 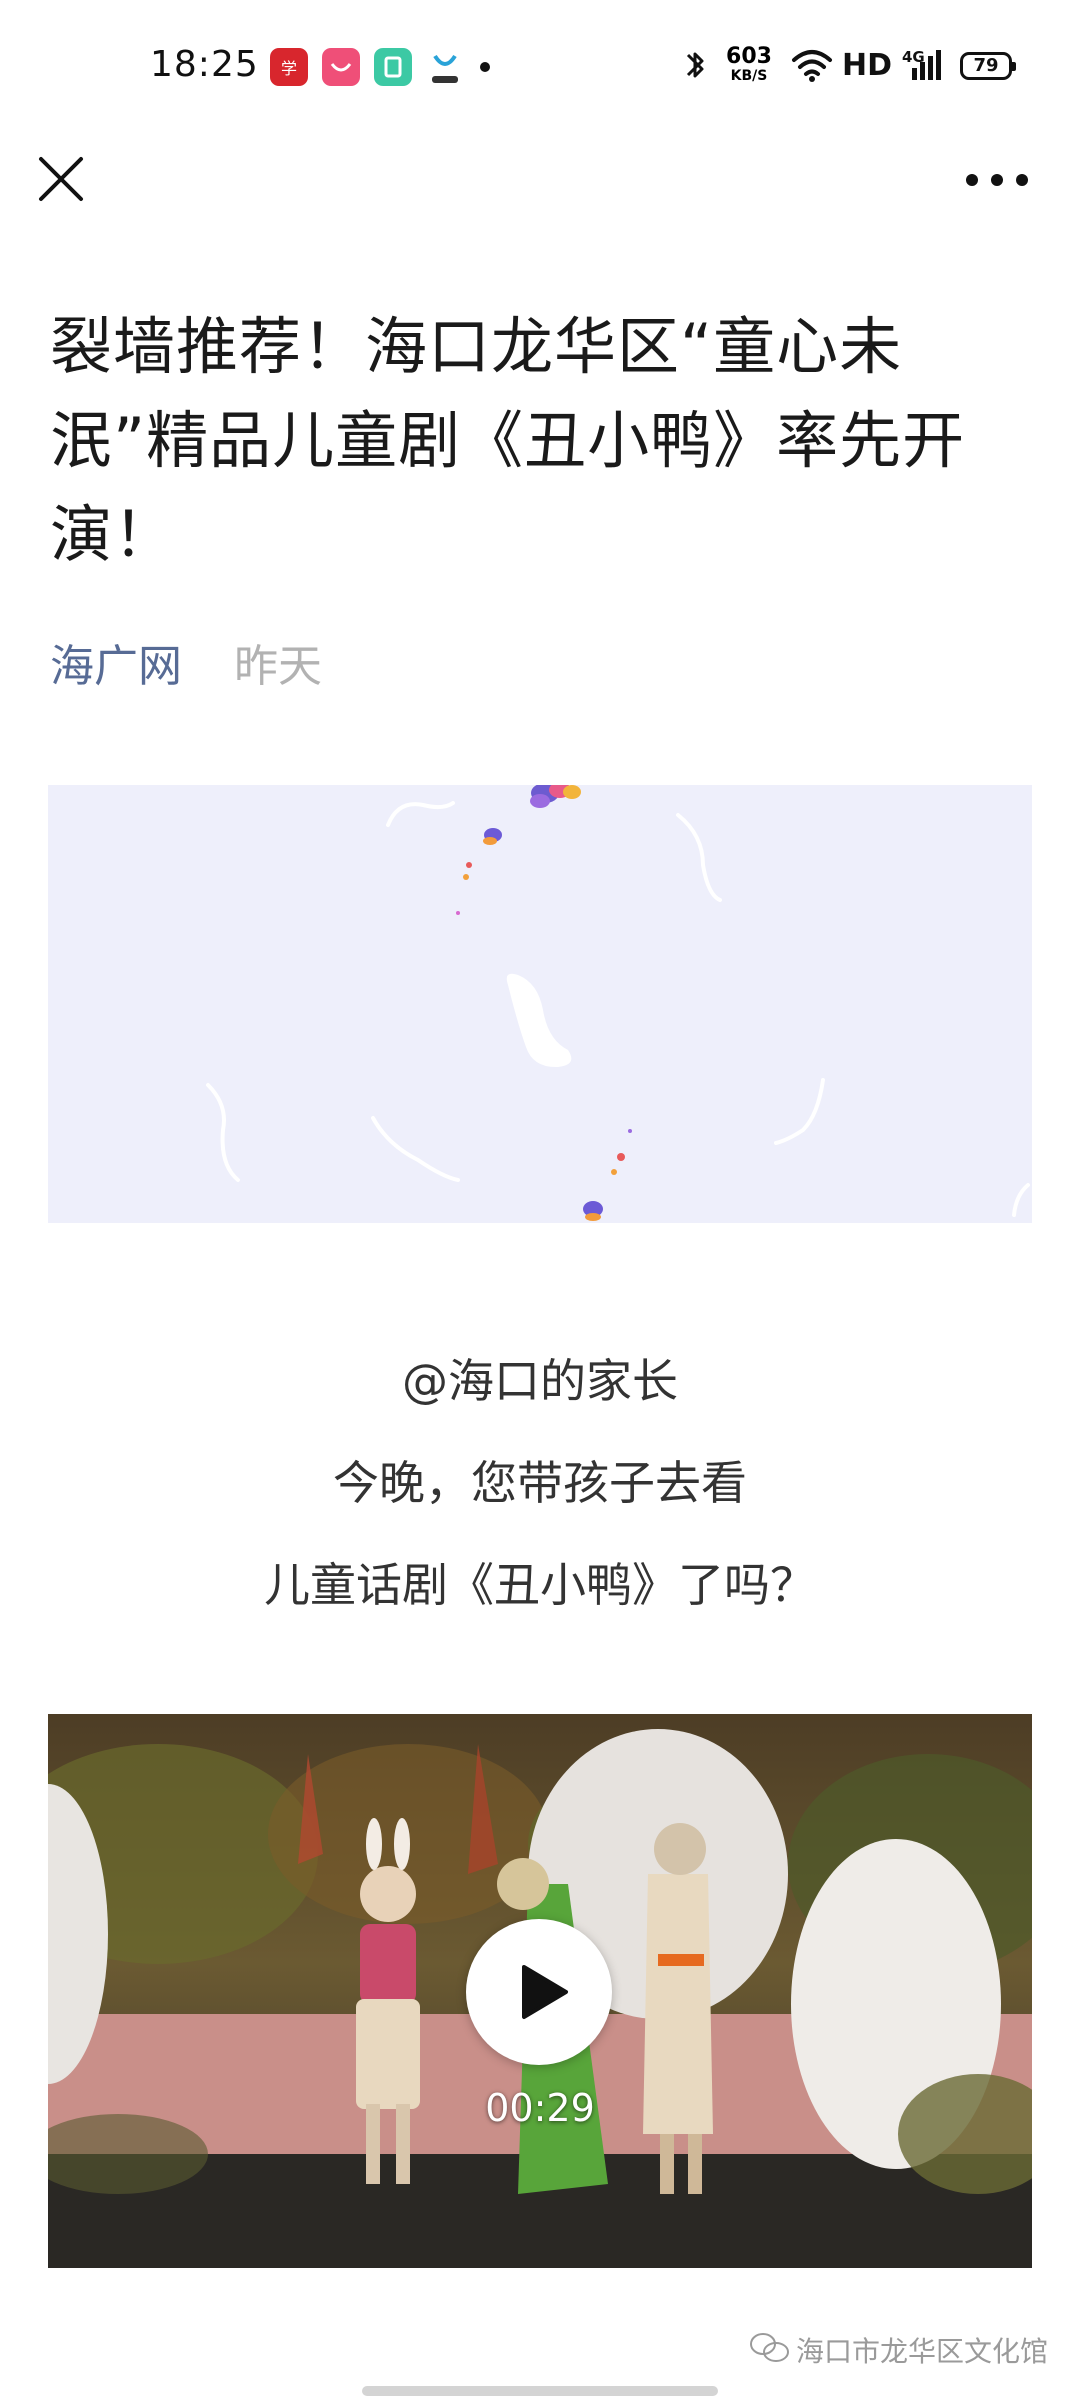 What do you see at coordinates (508, 440) in the screenshot?
I see `article-title: 裂墙推荐！海口龙华区“童心未泯”精品儿童剧《丑小鸭》率先开演！` at bounding box center [508, 440].